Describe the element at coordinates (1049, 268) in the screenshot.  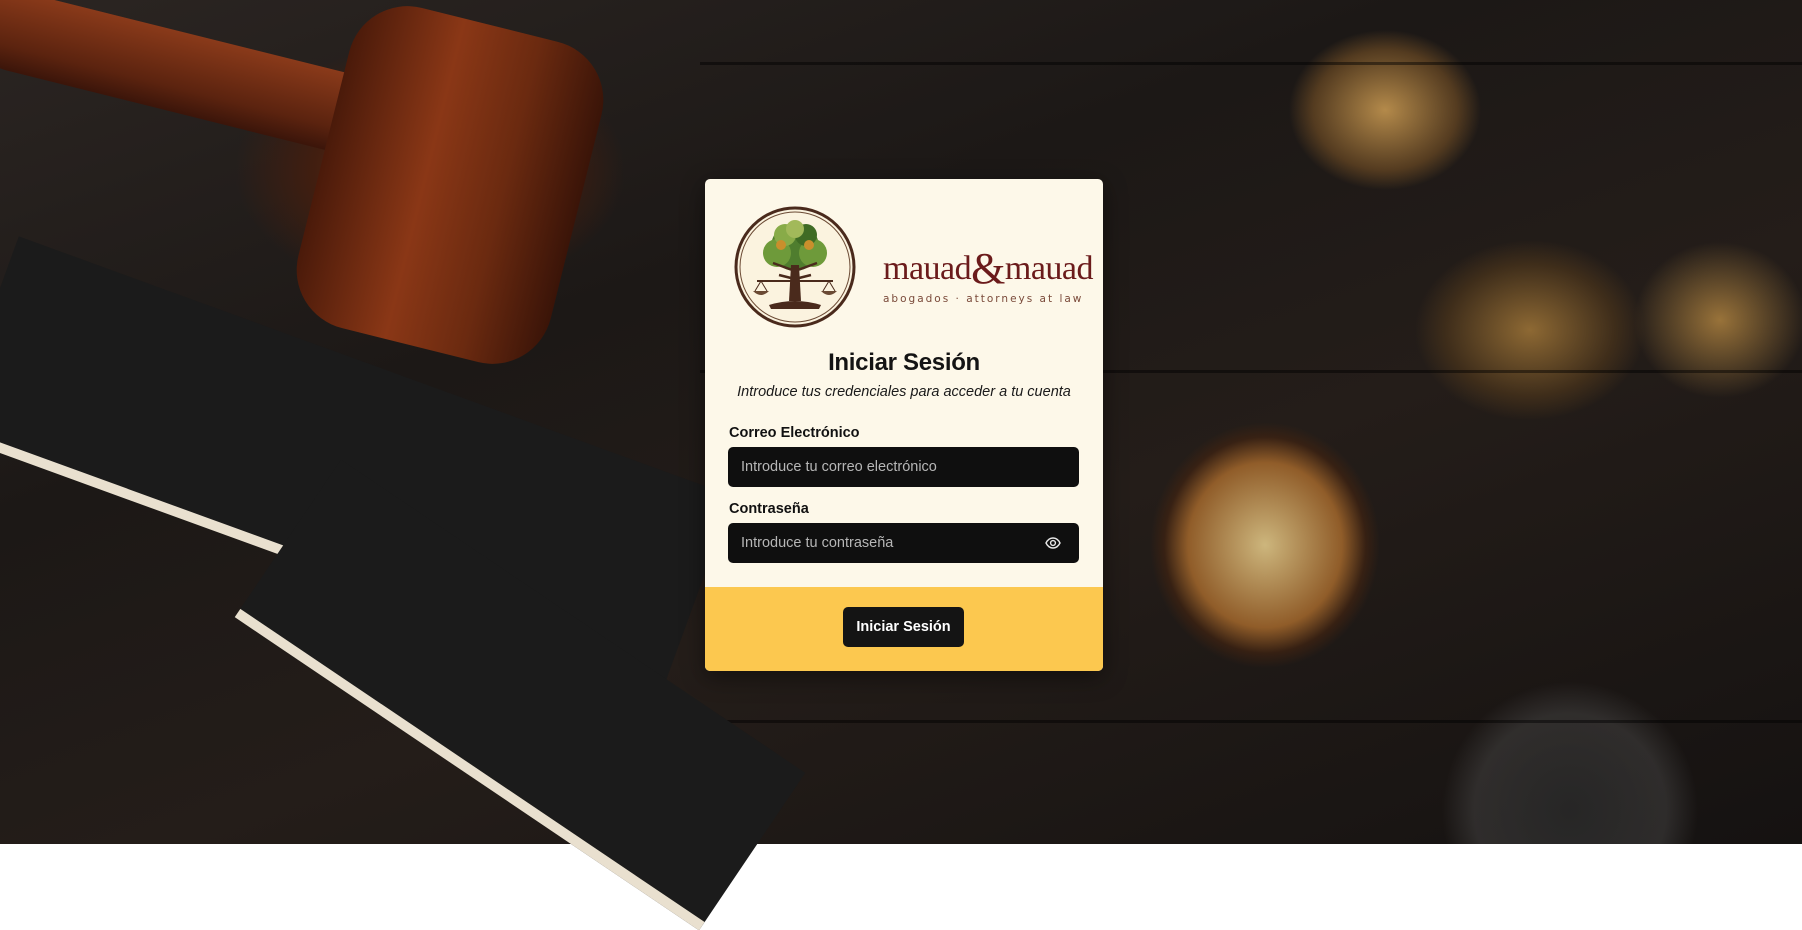
I see `brand-name-right: mauad` at that location.